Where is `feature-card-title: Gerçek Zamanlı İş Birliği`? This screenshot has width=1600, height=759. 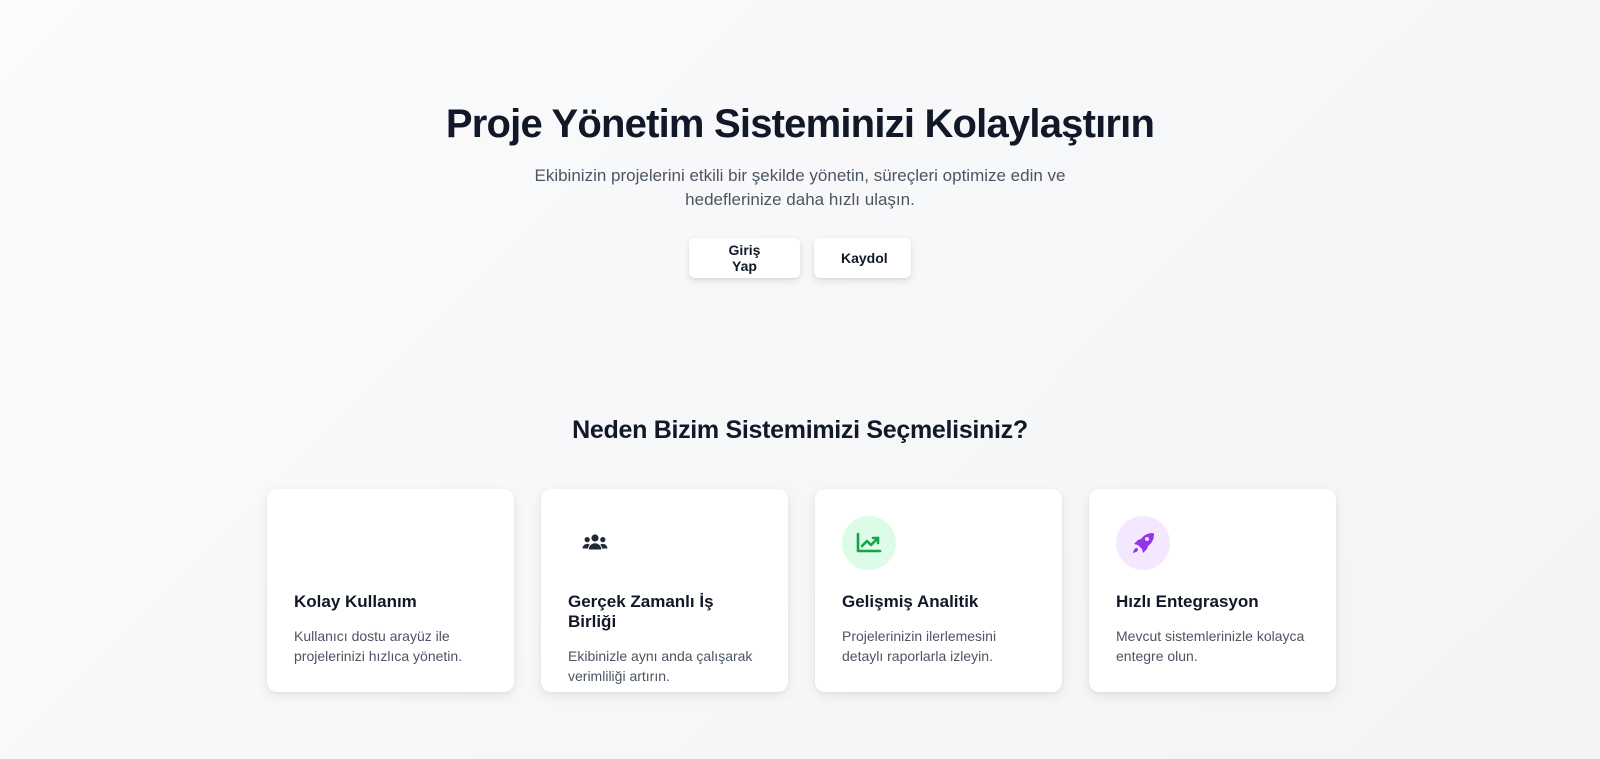
feature-card-title: Gerçek Zamanlı İş Birliği is located at coordinates (641, 611).